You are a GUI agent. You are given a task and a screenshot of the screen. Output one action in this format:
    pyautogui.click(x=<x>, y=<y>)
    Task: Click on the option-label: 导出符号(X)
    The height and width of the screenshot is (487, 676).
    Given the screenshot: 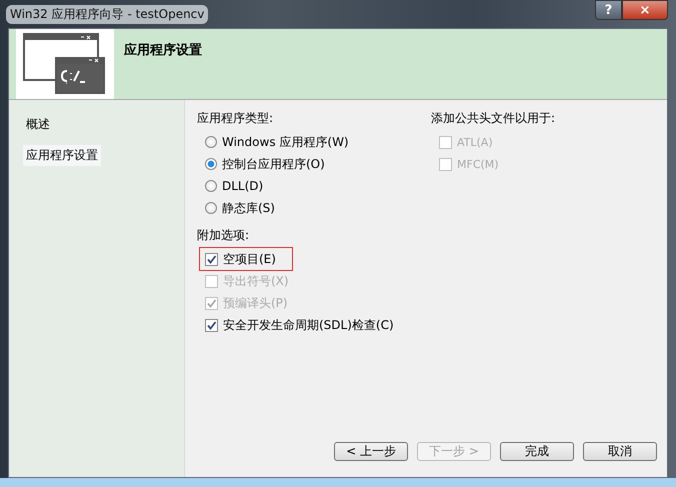 What is the action you would take?
    pyautogui.click(x=256, y=281)
    